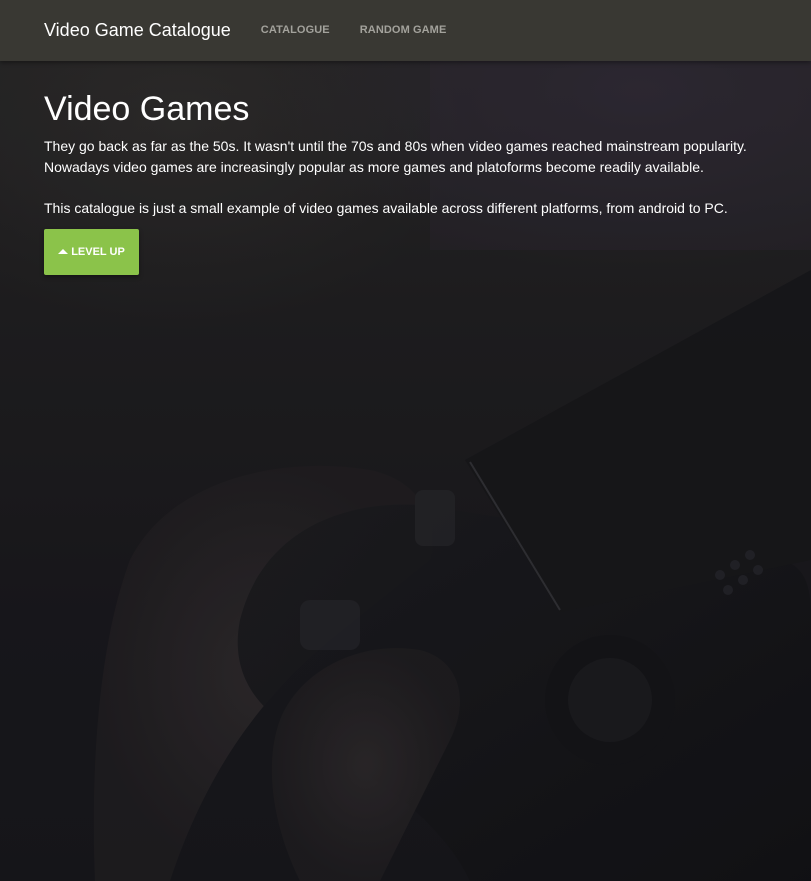 The width and height of the screenshot is (811, 881). What do you see at coordinates (147, 109) in the screenshot?
I see `page-title: Video Games` at bounding box center [147, 109].